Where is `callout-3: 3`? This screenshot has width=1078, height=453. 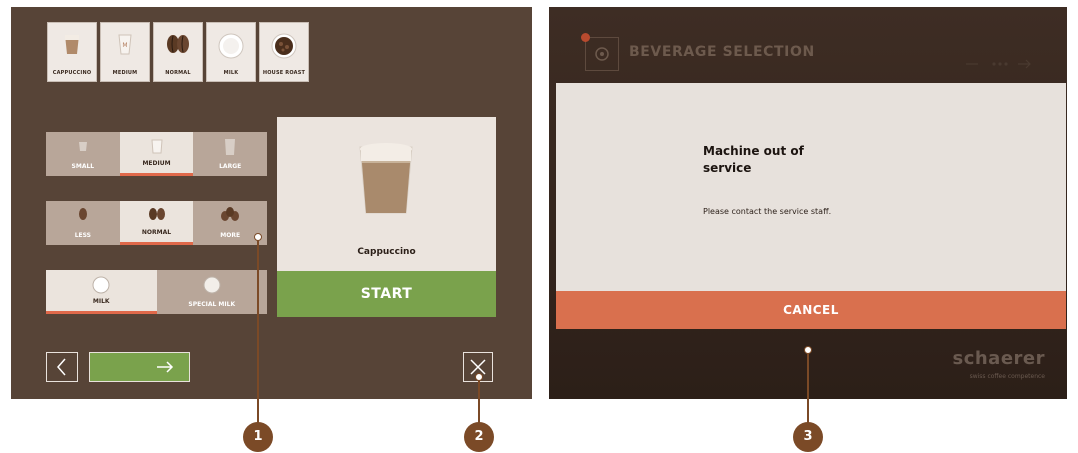 callout-3: 3 is located at coordinates (808, 437).